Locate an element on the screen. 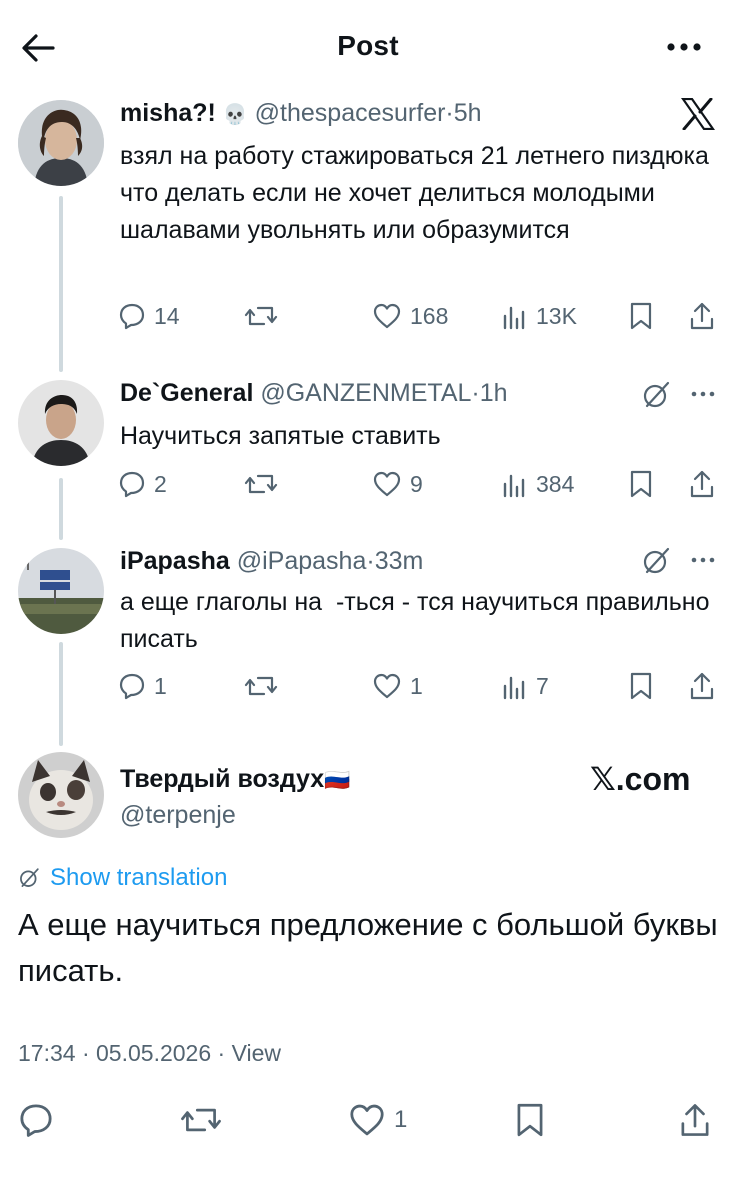 The width and height of the screenshot is (736, 1200). reply-count: 1 is located at coordinates (160, 685).